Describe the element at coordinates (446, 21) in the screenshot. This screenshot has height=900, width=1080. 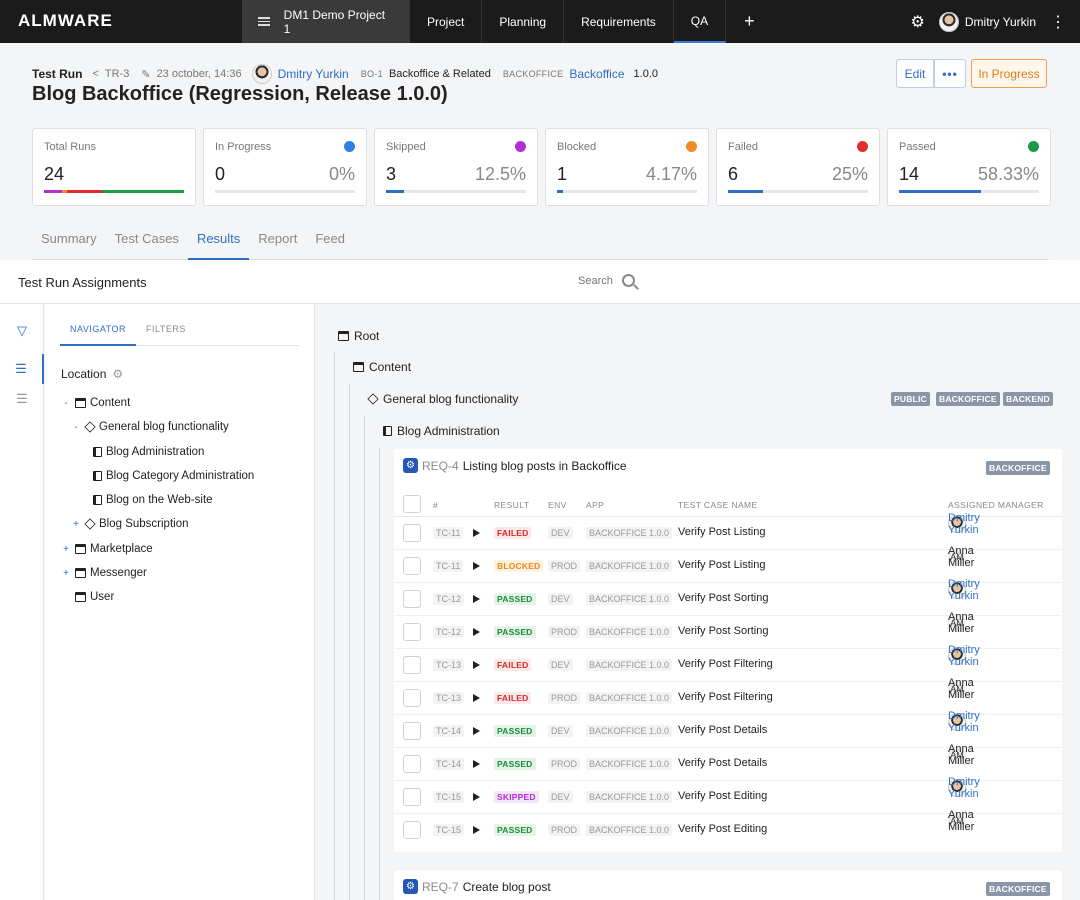
I see `tab-project: Project` at that location.